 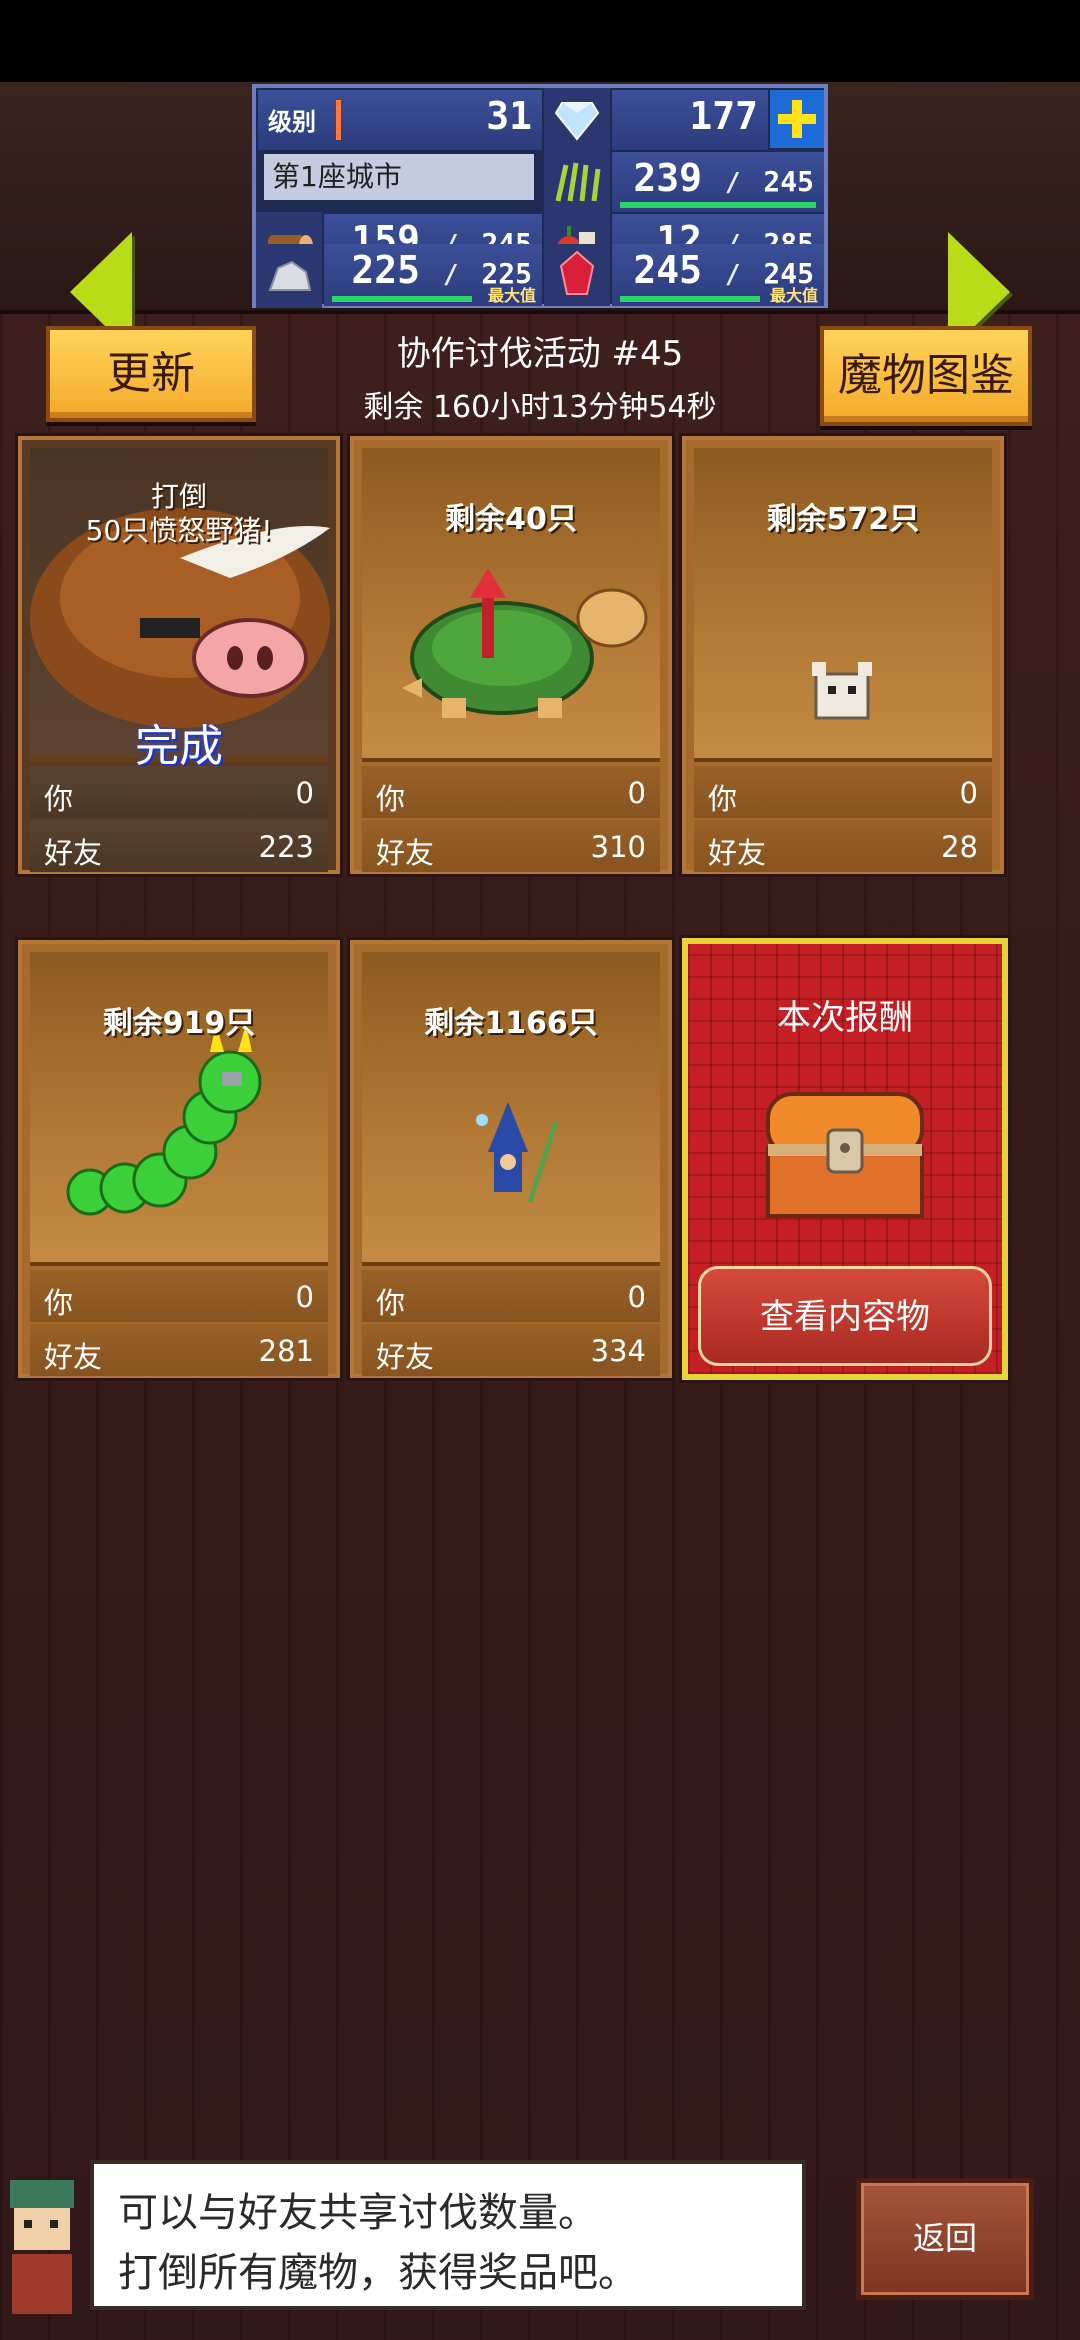 What do you see at coordinates (618, 1351) in the screenshot?
I see `friend-count: 334` at bounding box center [618, 1351].